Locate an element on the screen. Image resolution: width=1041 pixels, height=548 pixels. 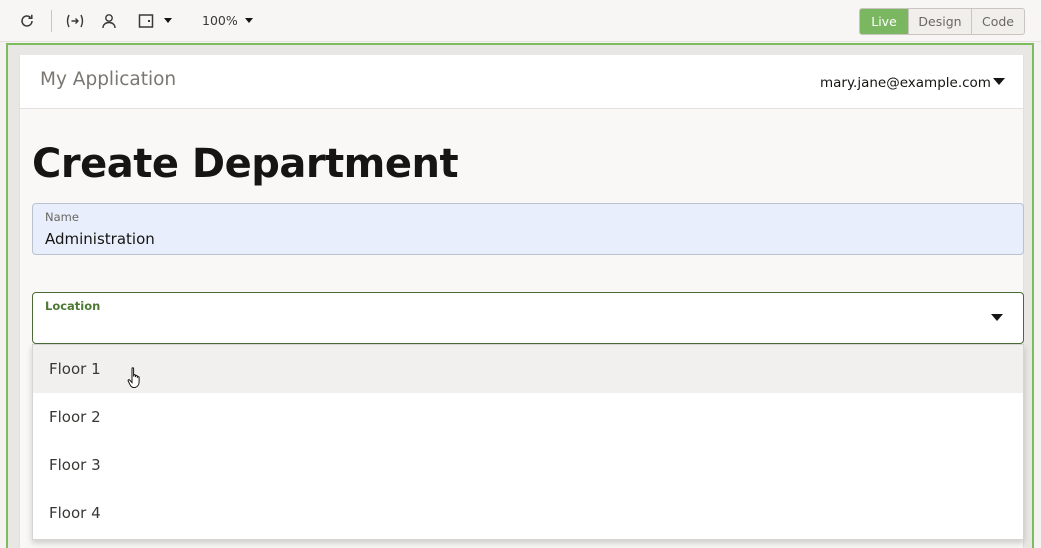
dropdown-option-label: Floor 4 is located at coordinates (75, 513).